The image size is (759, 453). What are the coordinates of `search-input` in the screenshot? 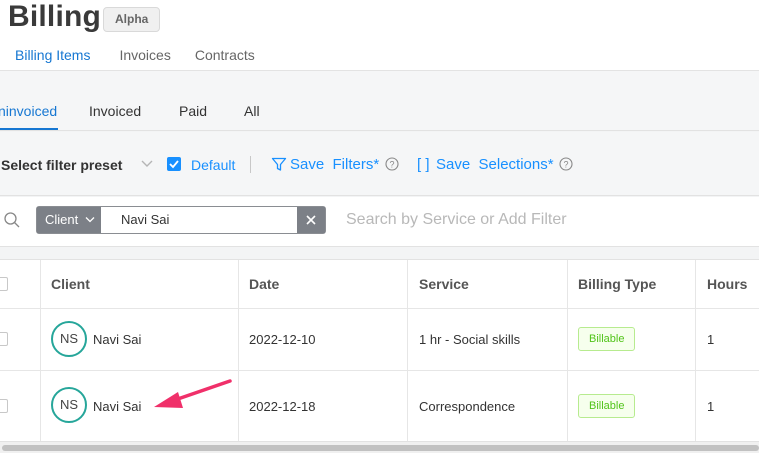 It's located at (546, 220).